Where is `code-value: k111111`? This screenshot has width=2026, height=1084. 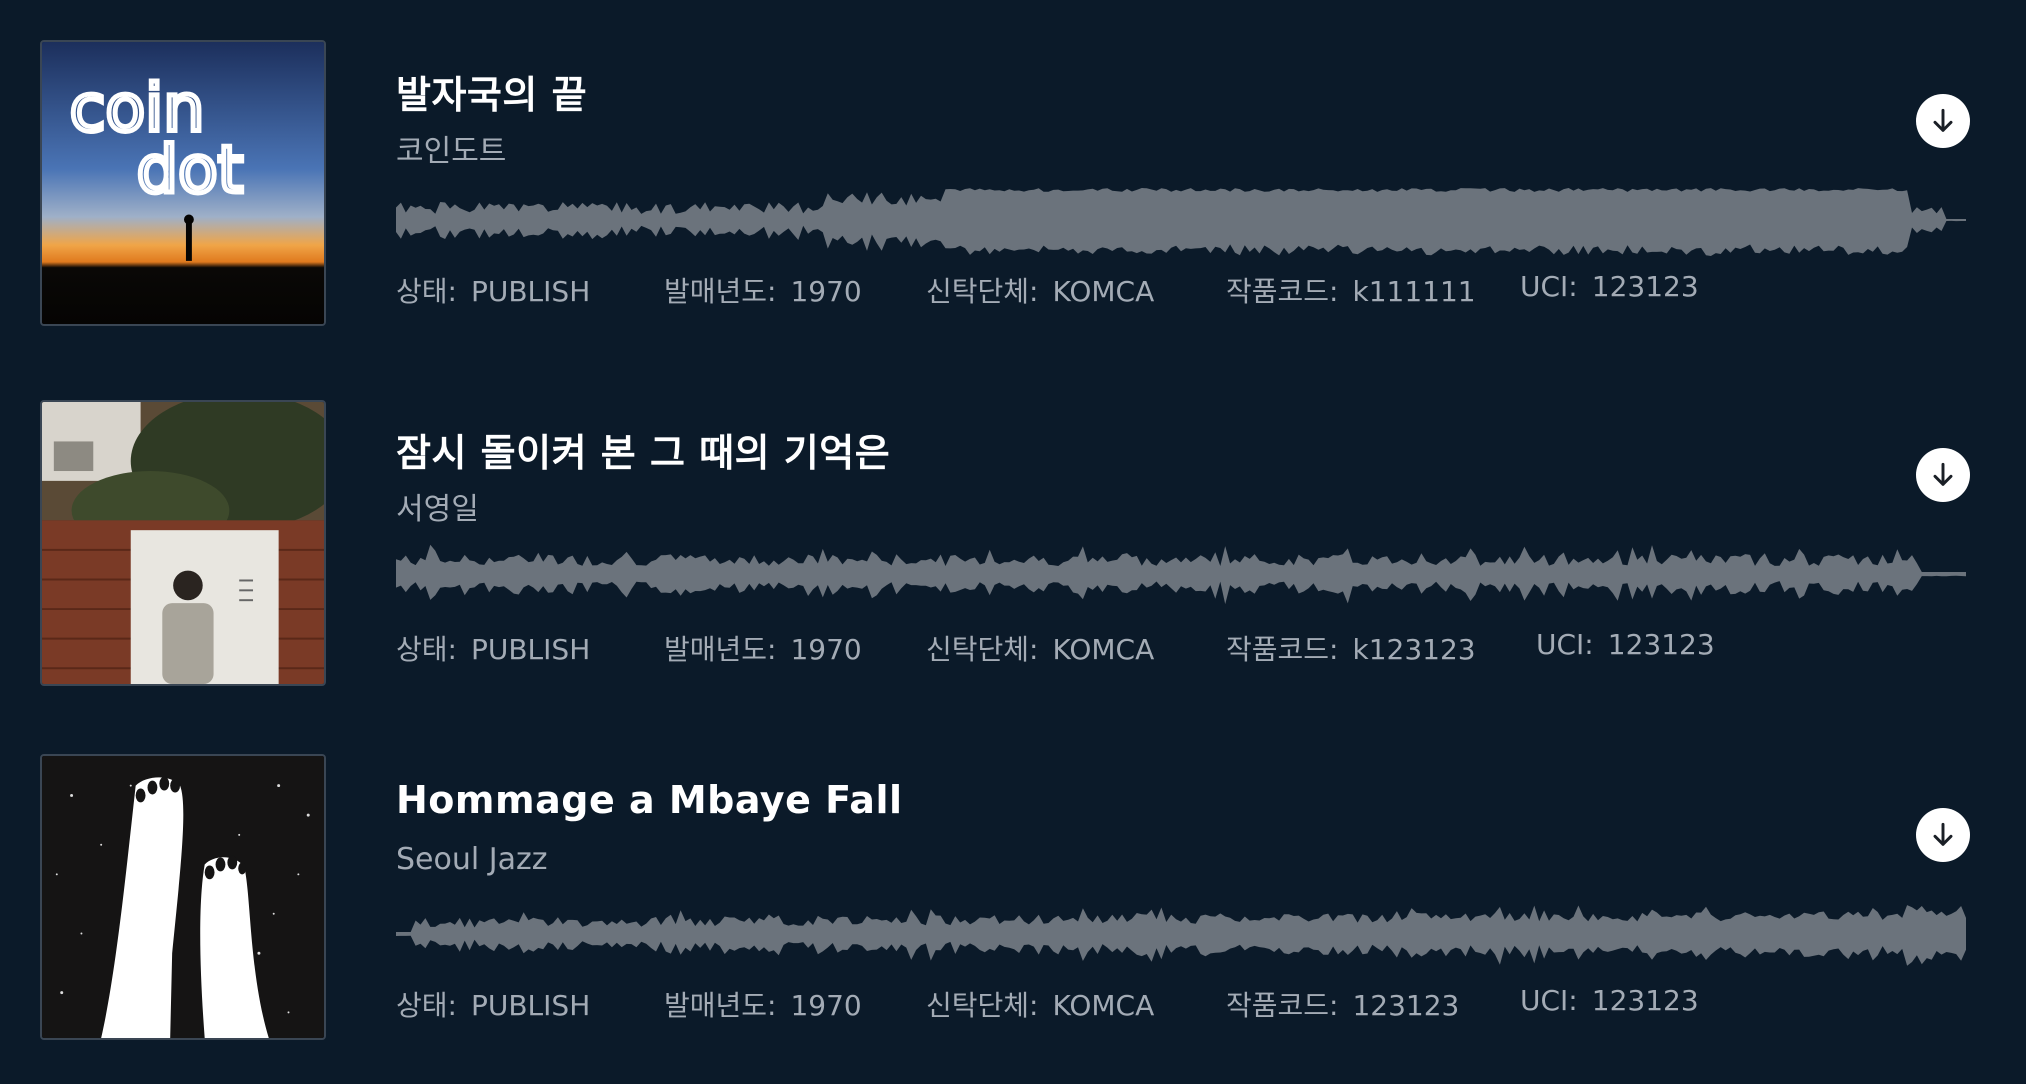
code-value: k111111 is located at coordinates (1414, 291).